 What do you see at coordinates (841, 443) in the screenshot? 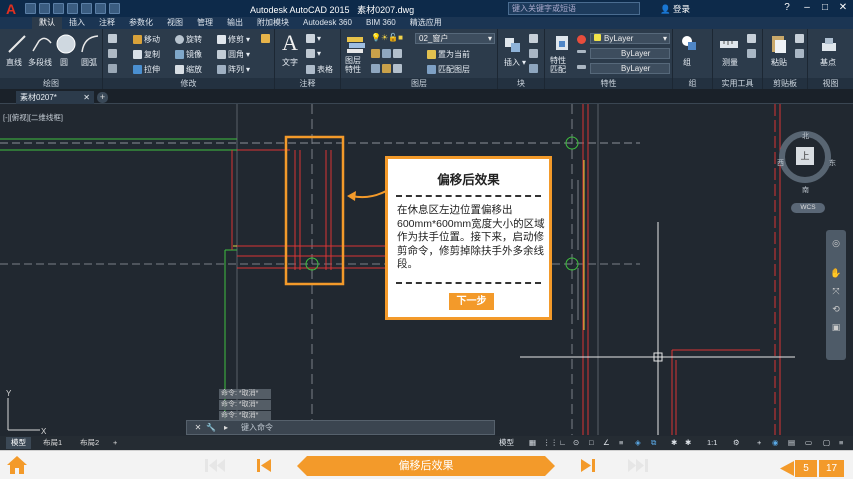
I see `customization-icon: ≡` at bounding box center [841, 443].